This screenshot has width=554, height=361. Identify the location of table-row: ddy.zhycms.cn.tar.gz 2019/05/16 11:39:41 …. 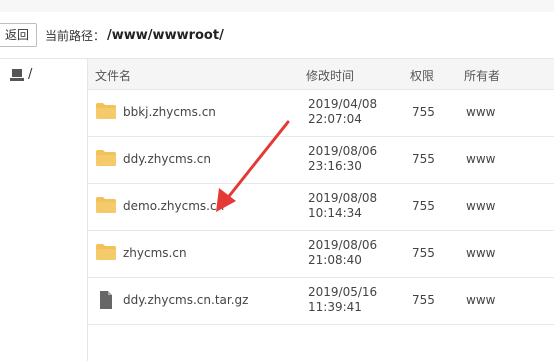
(321, 301).